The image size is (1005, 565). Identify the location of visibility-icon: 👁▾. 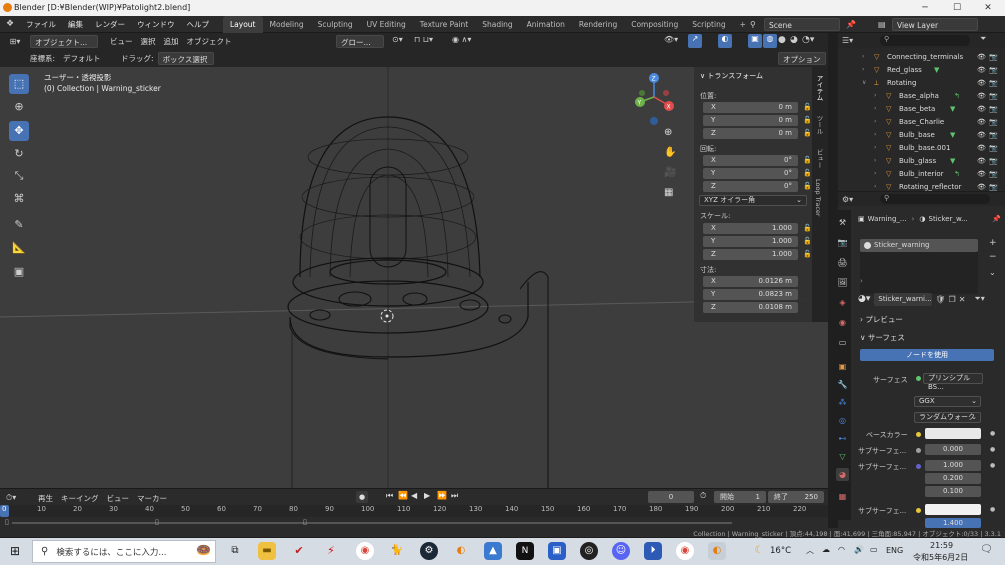
(671, 39).